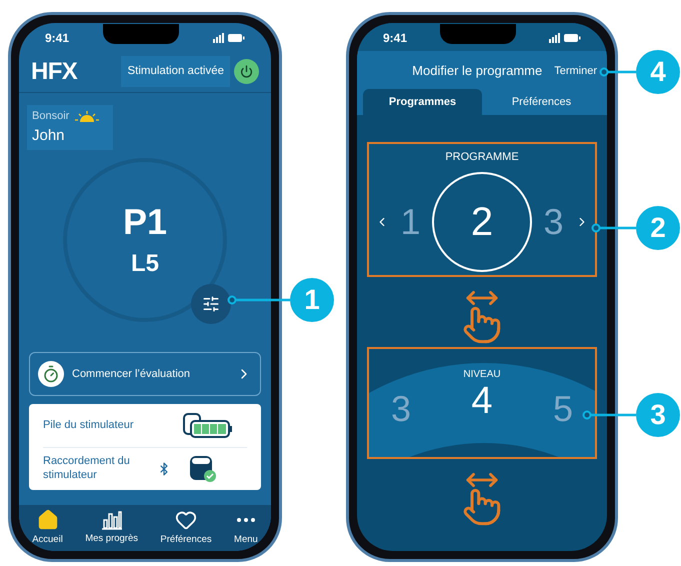 This screenshot has height=566, width=681. I want to click on picker-title: PROGRAMME, so click(482, 157).